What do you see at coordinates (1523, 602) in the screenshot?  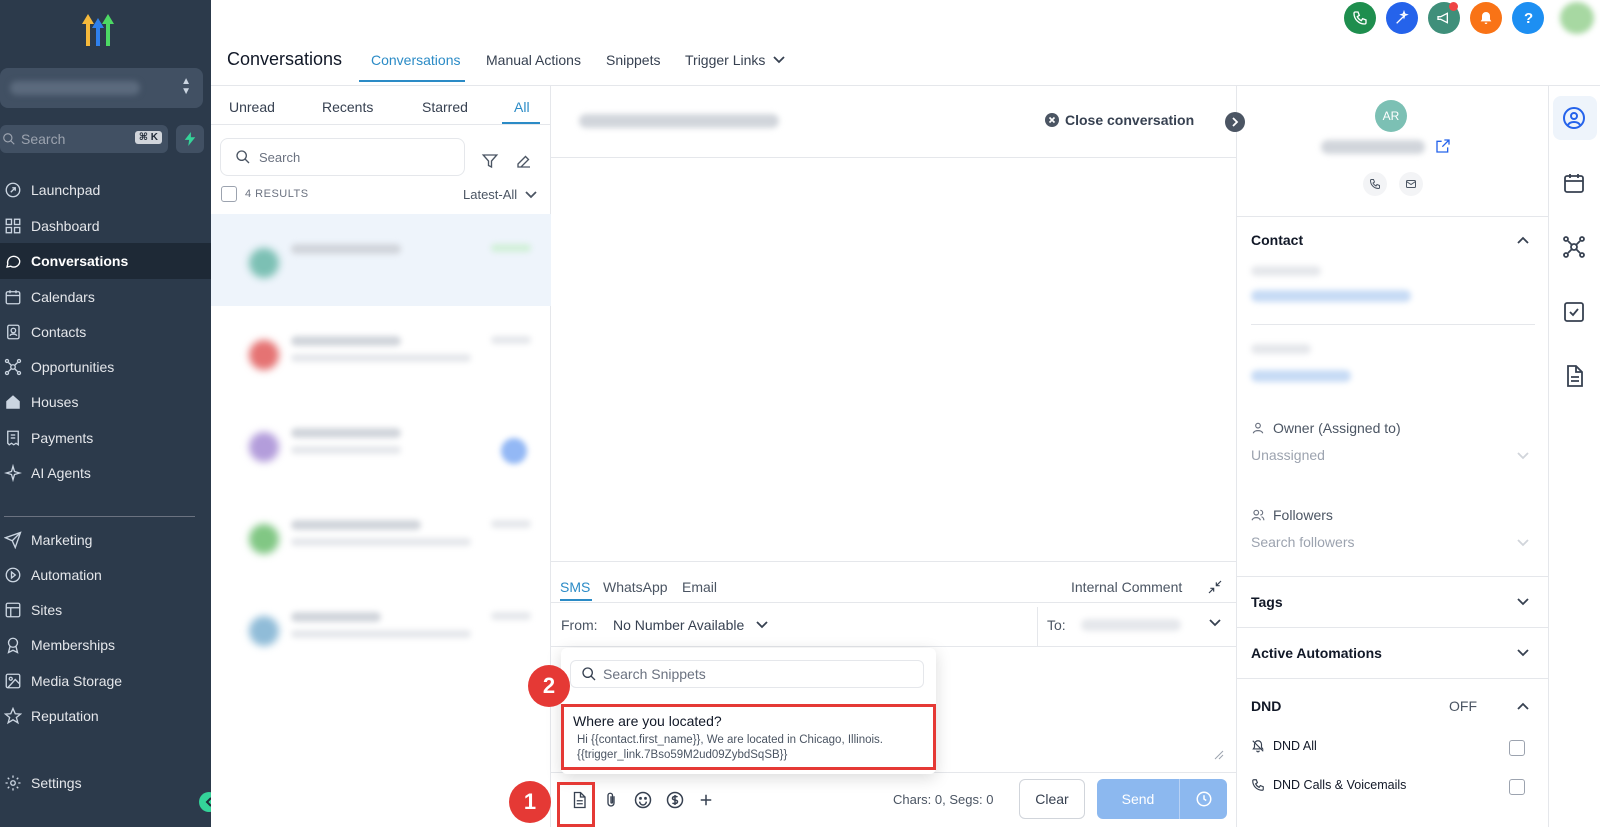 I see `tags-toggle` at bounding box center [1523, 602].